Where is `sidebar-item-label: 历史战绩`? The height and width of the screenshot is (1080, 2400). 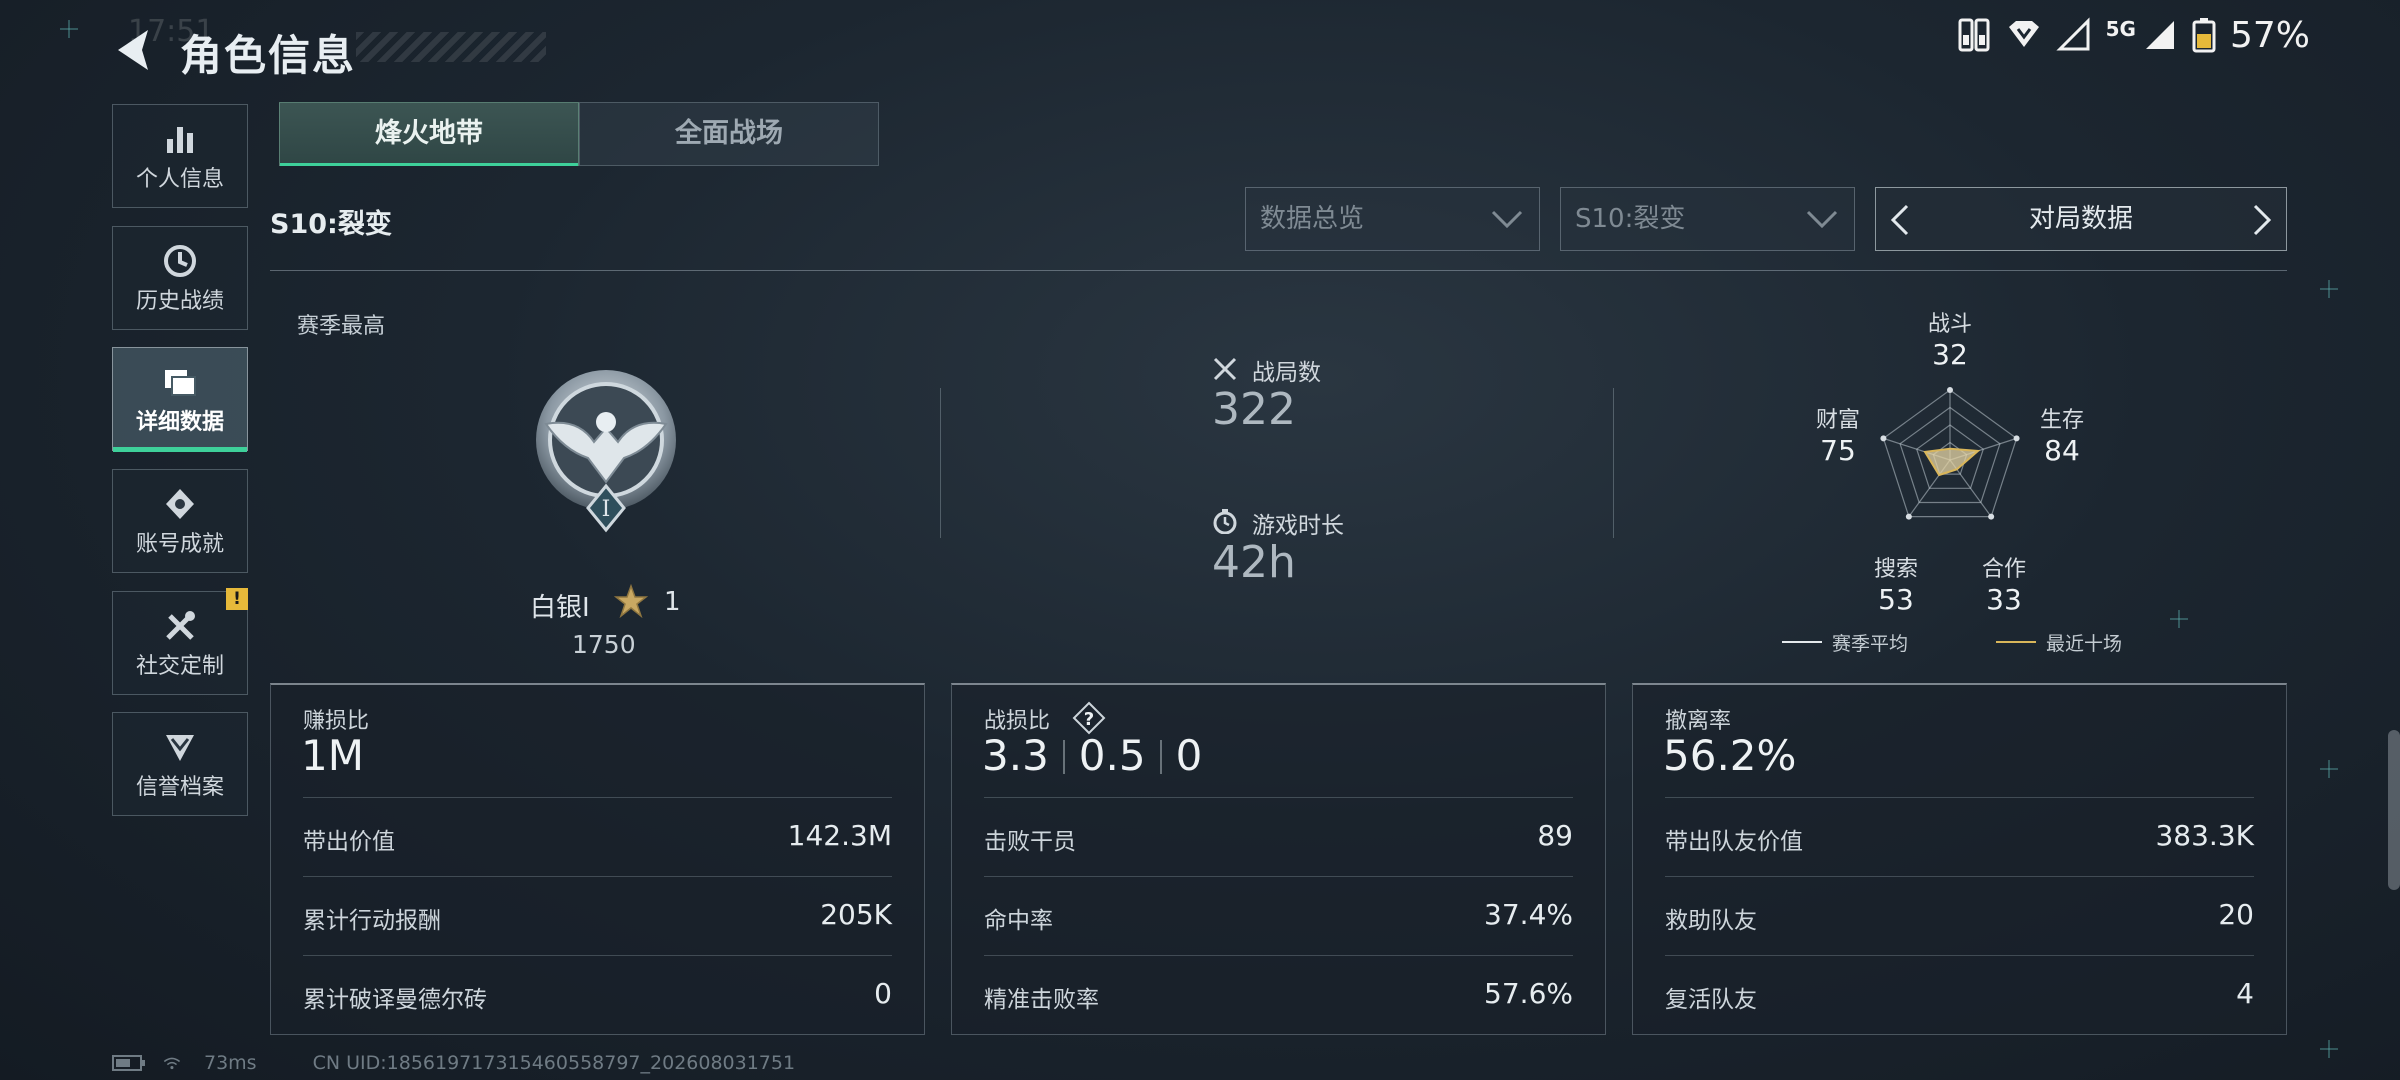 sidebar-item-label: 历史战绩 is located at coordinates (179, 301).